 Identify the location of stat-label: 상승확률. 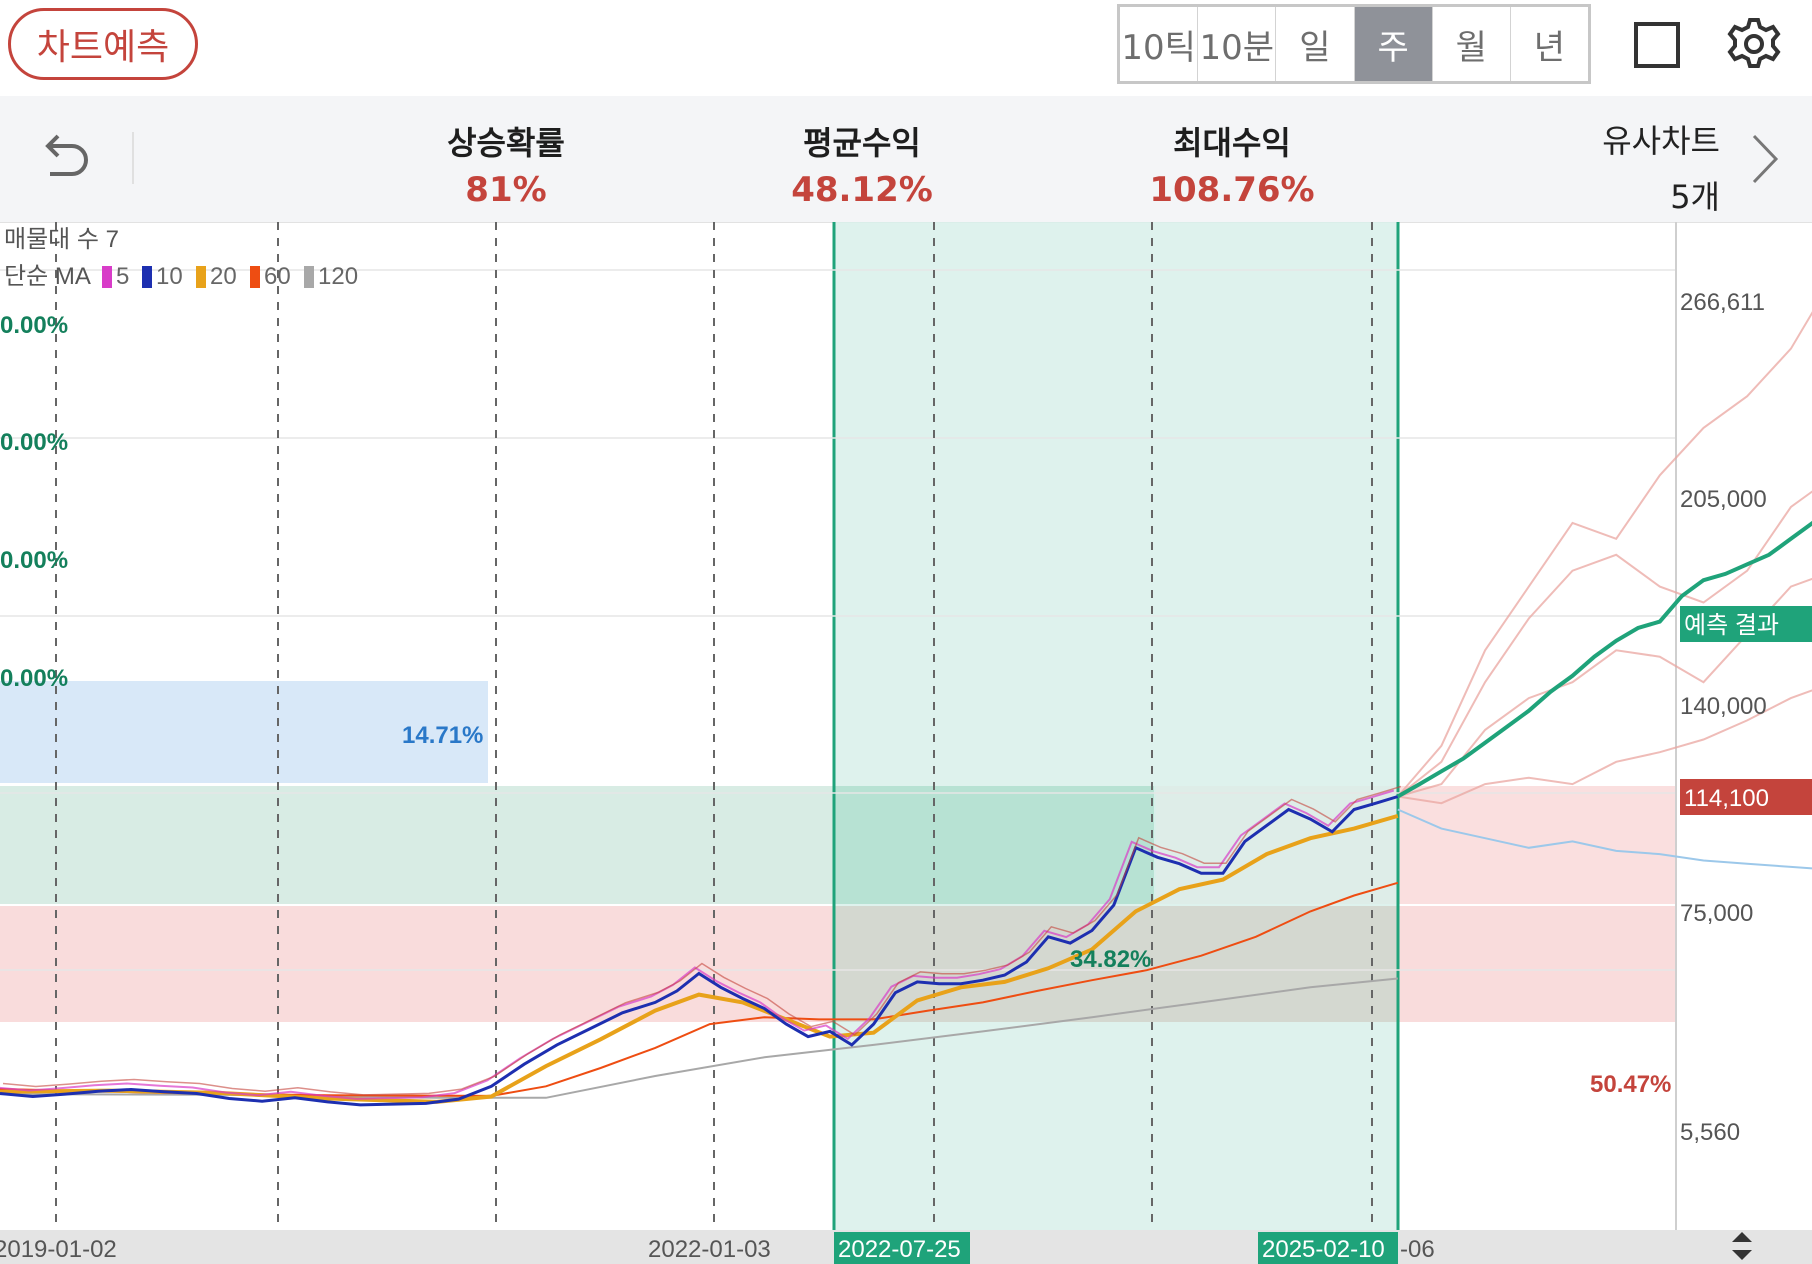
(506, 143).